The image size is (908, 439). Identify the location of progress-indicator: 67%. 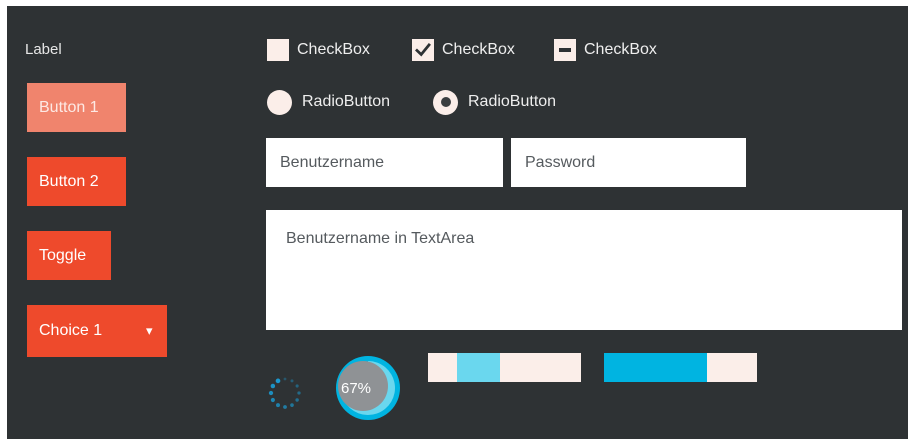
(368, 388).